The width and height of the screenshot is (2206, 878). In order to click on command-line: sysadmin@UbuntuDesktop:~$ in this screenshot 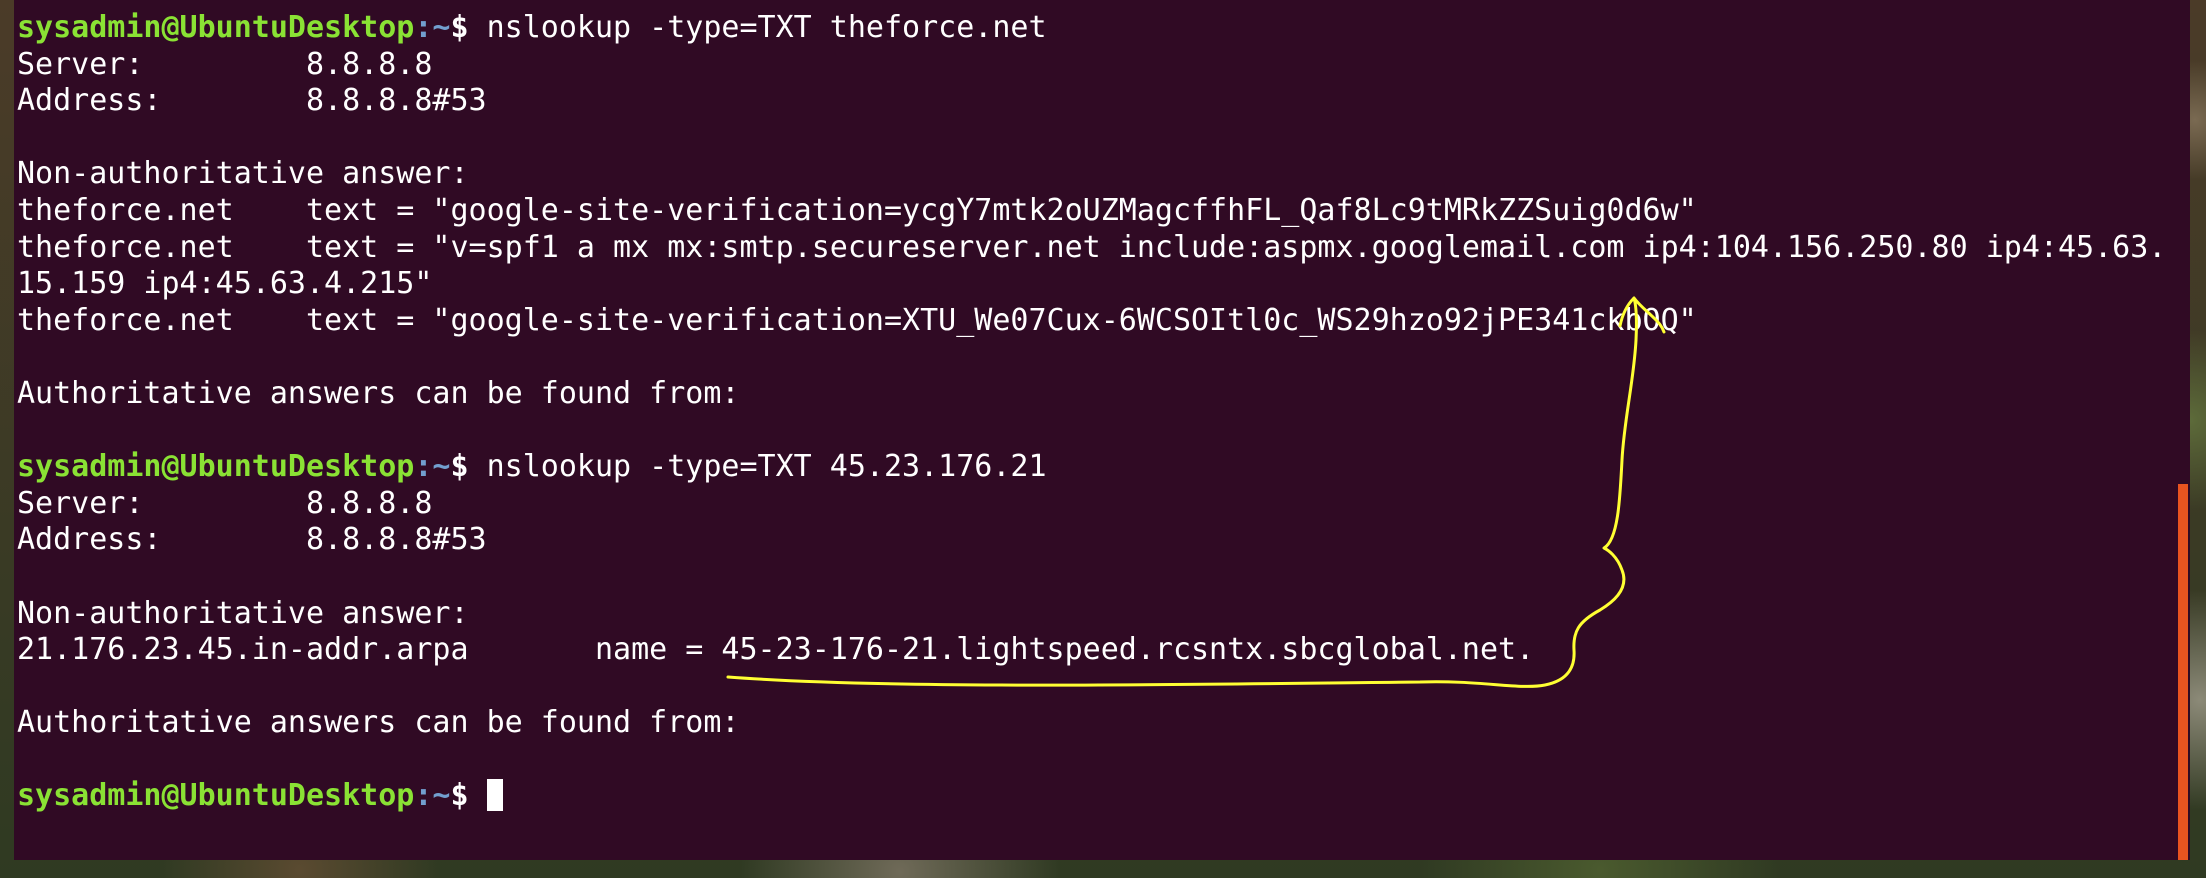, I will do `click(1091, 796)`.